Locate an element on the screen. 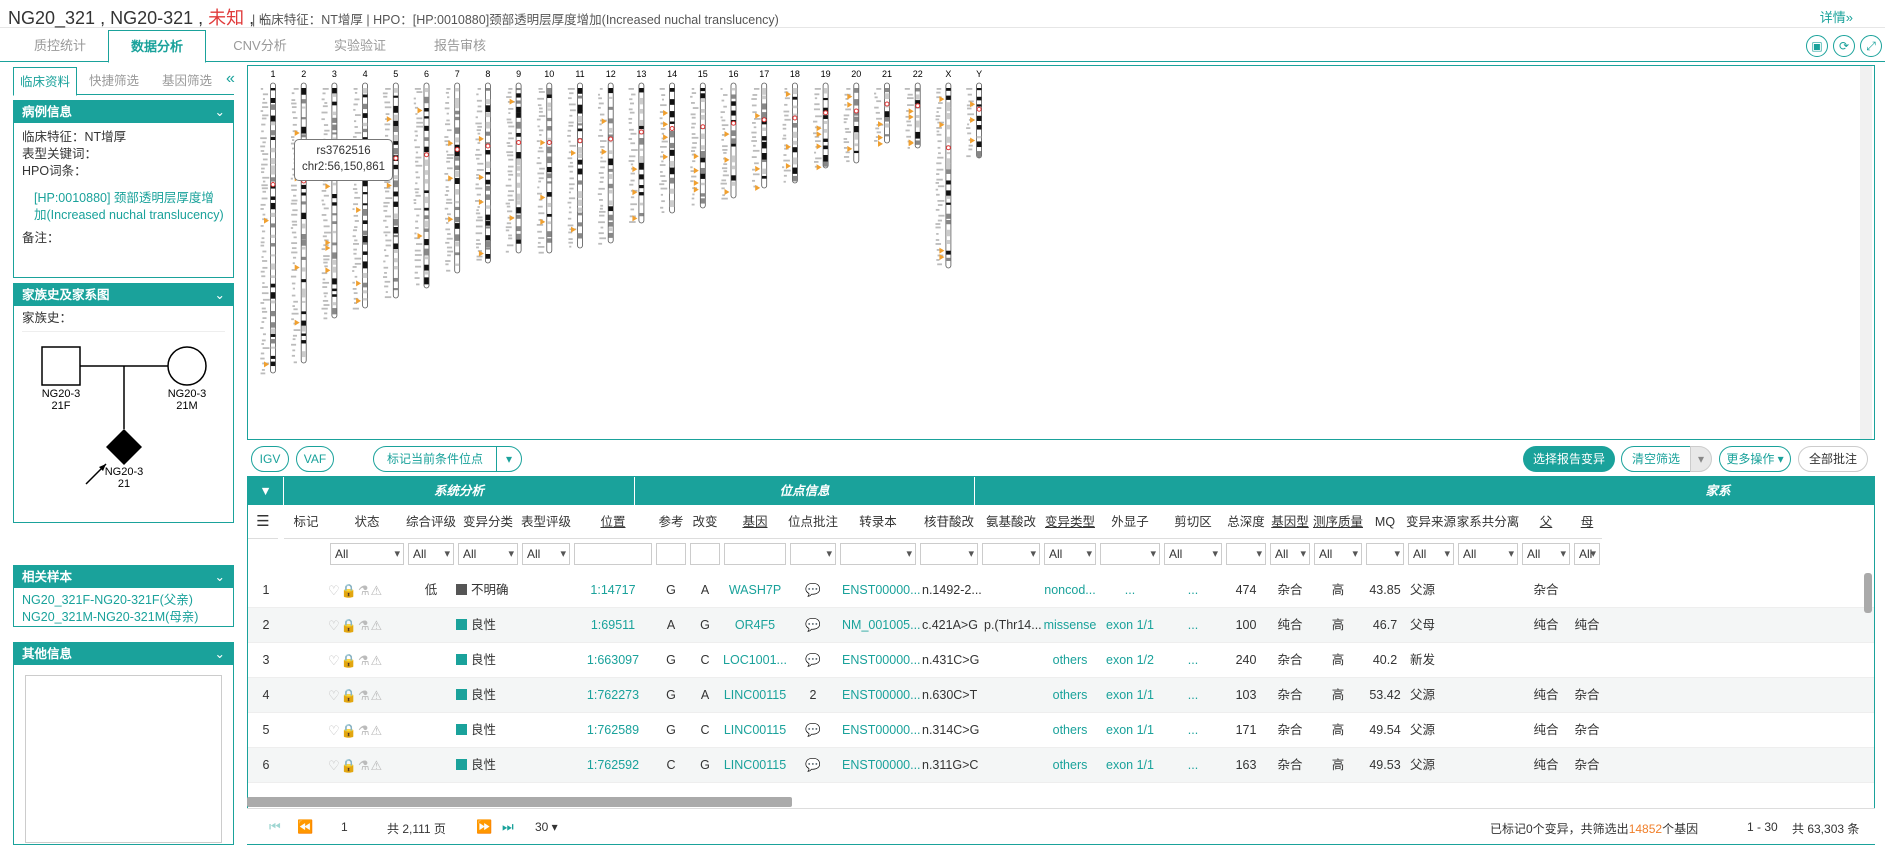 The image size is (1885, 859). chromosome-8: 8 is located at coordinates (483, 166).